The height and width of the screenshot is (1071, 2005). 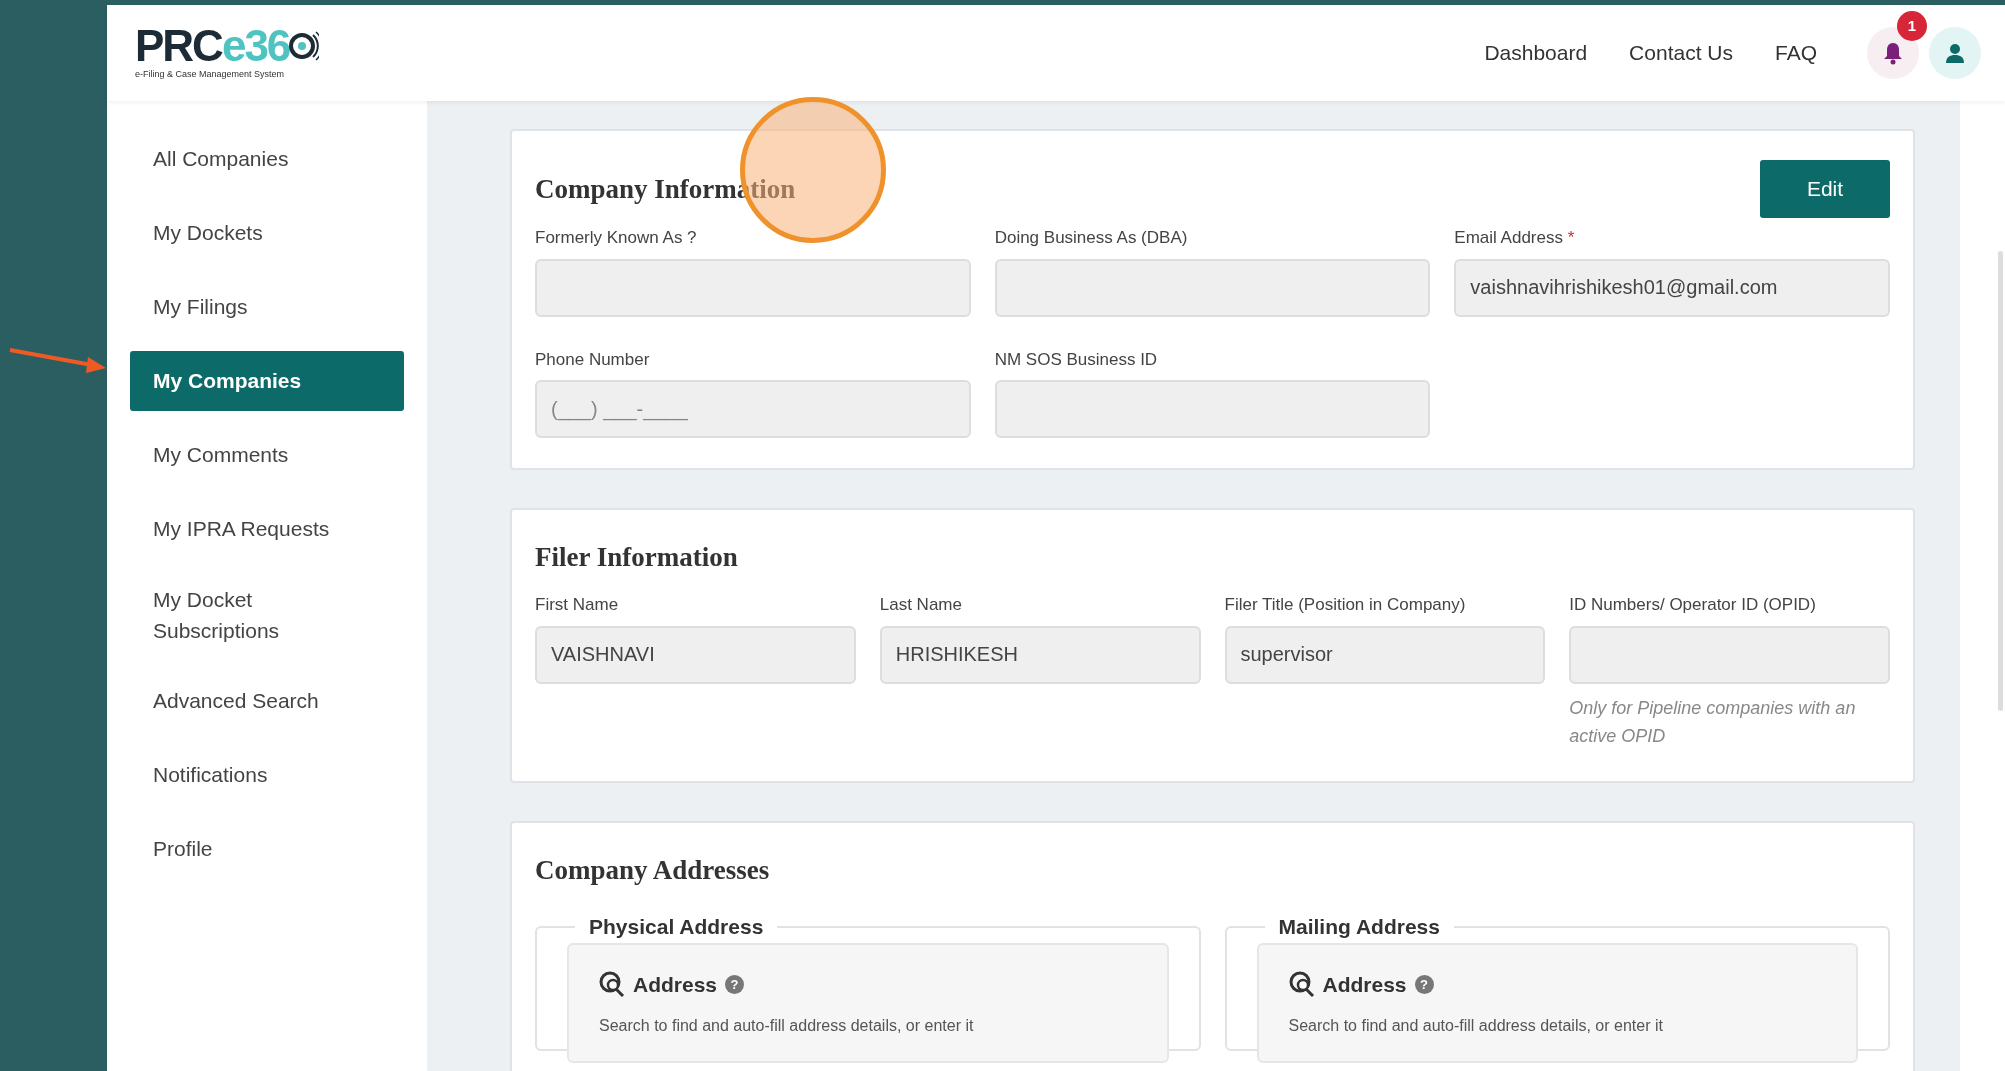 What do you see at coordinates (1345, 605) in the screenshot?
I see `field-label: Filer Title (Position in Company)` at bounding box center [1345, 605].